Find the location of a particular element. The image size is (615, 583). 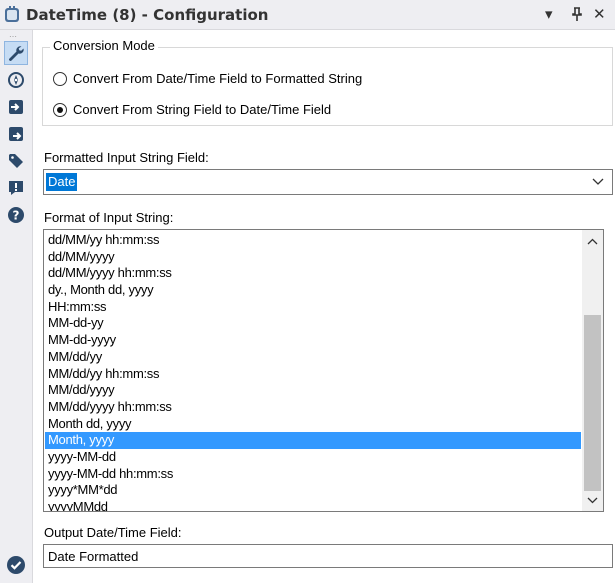

chevron-down-icon is located at coordinates (598, 181).